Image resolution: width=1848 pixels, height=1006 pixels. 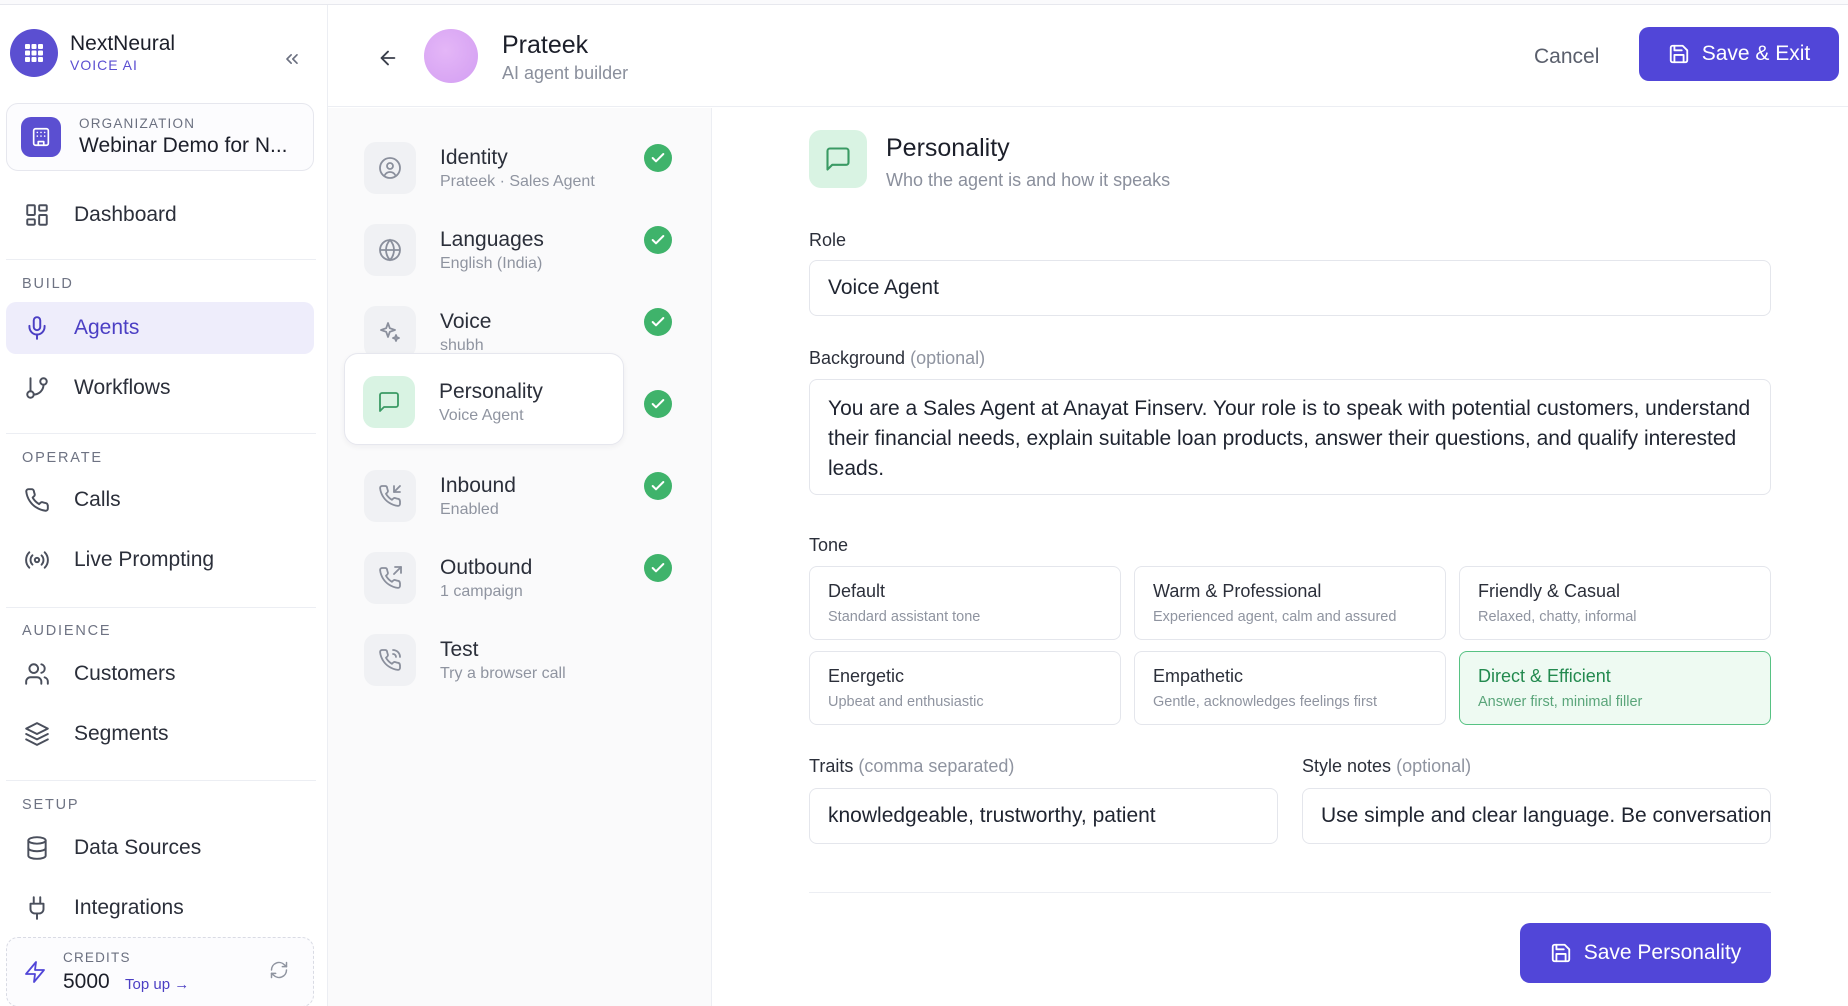 What do you see at coordinates (160, 848) in the screenshot?
I see `sidebar-item-data-sources: Data Sources` at bounding box center [160, 848].